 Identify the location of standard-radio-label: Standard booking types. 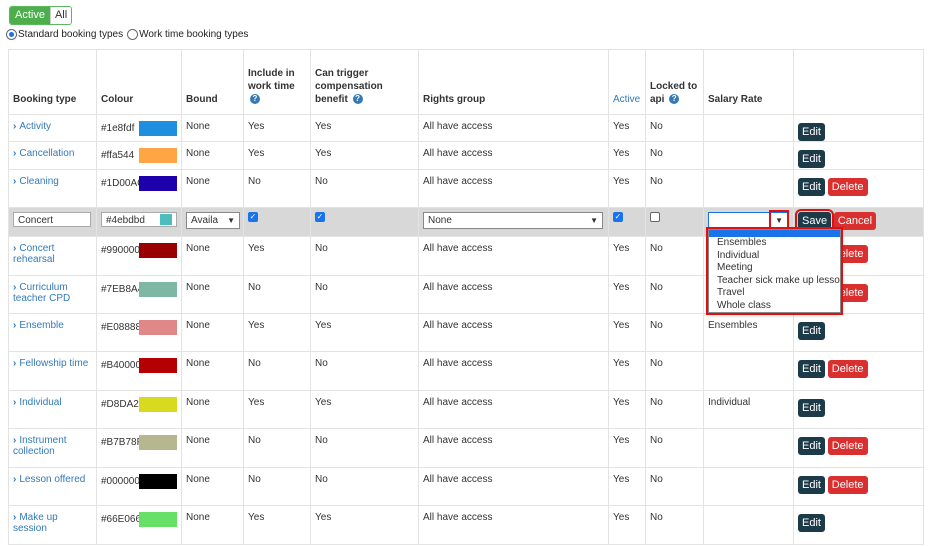
(71, 34).